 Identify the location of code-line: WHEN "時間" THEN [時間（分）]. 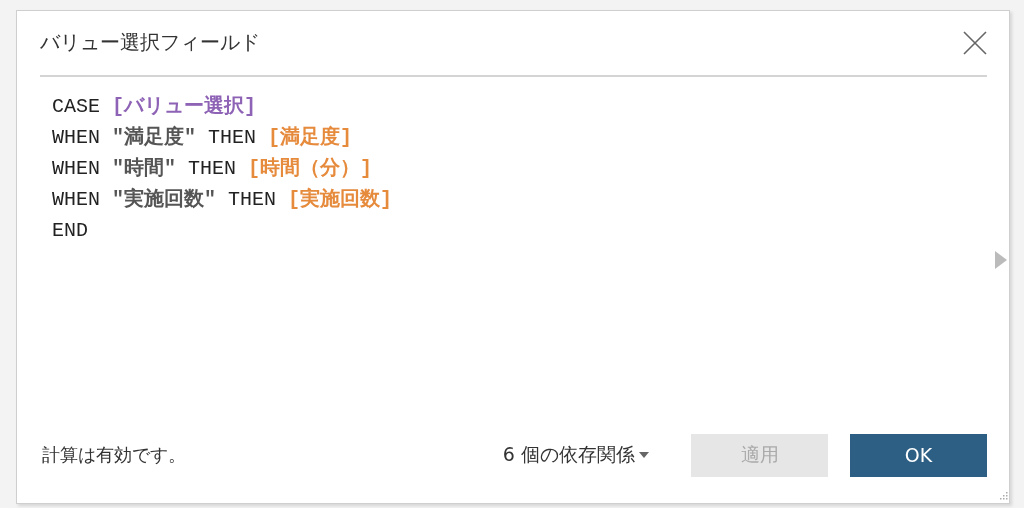
(212, 169).